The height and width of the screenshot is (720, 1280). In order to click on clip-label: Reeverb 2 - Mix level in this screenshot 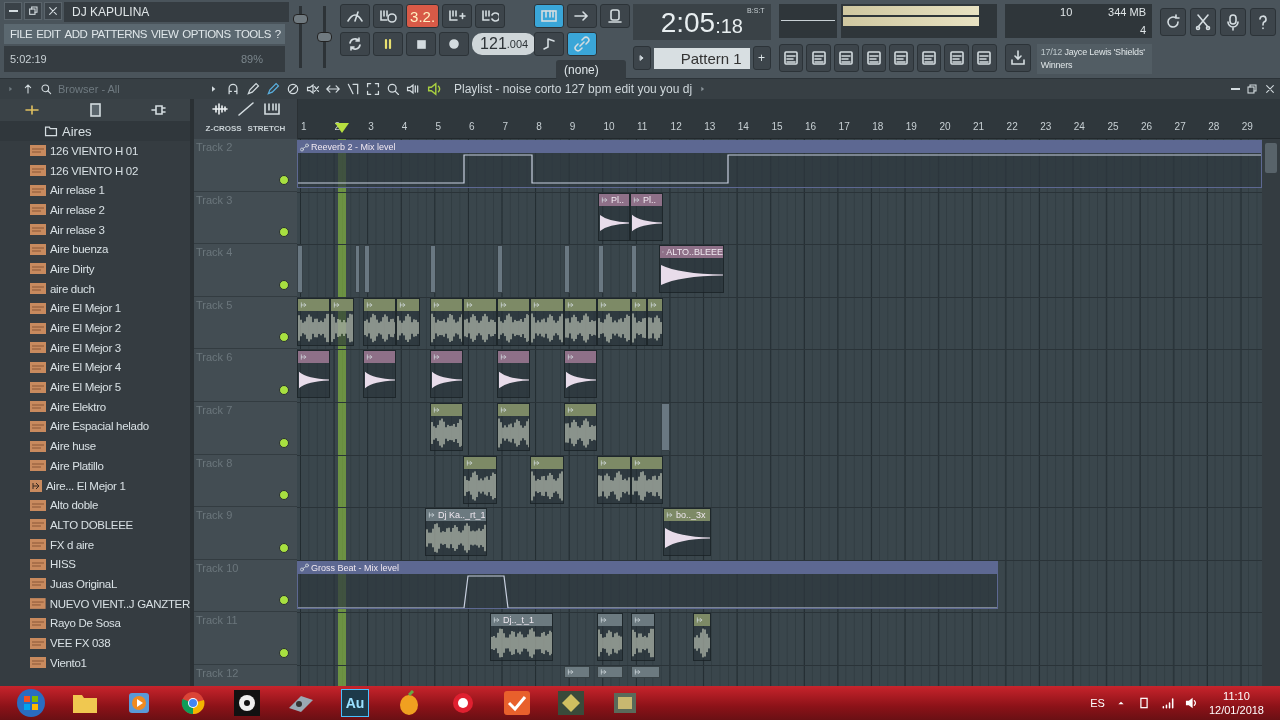, I will do `click(353, 147)`.